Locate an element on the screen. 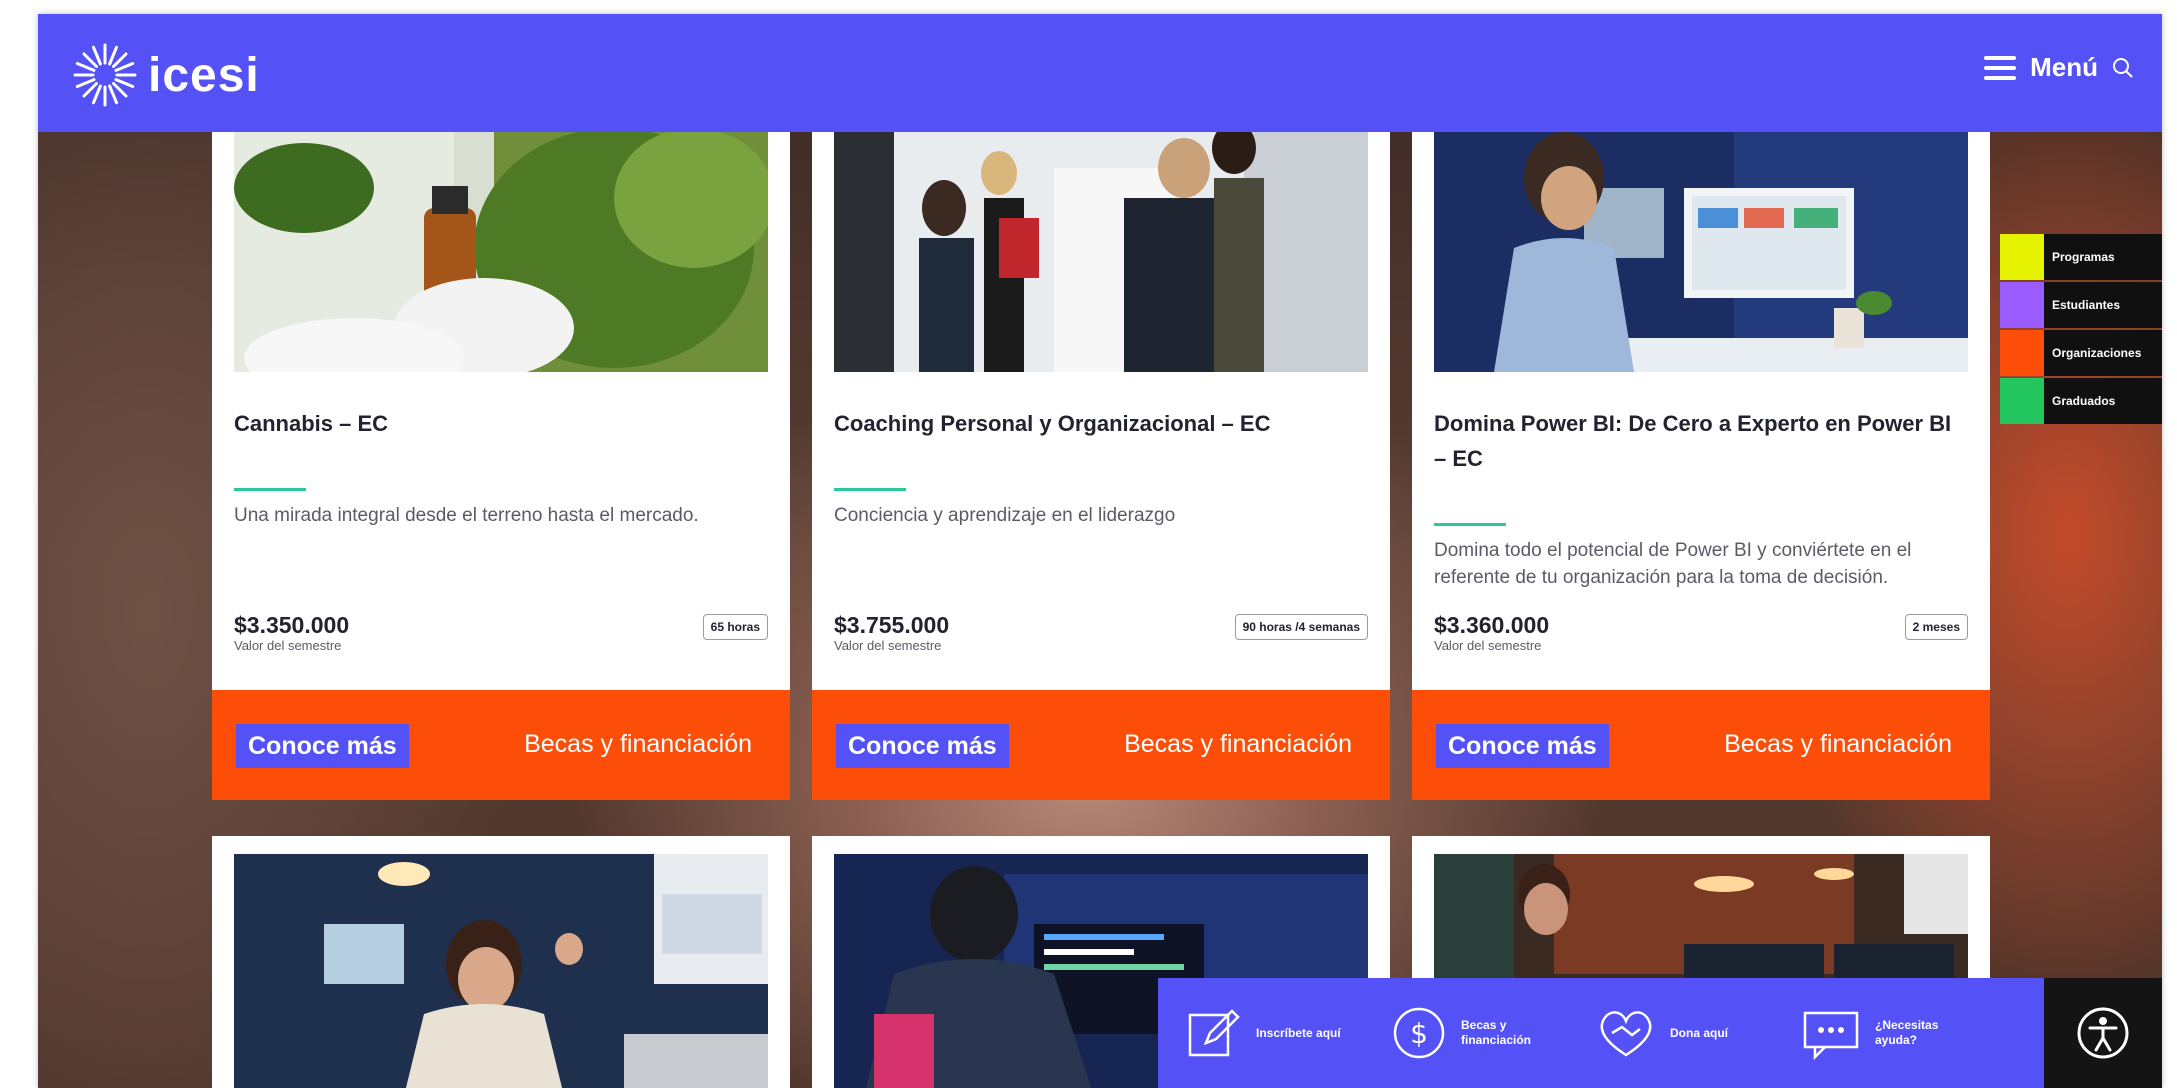  hamburger-icon is located at coordinates (2000, 67).